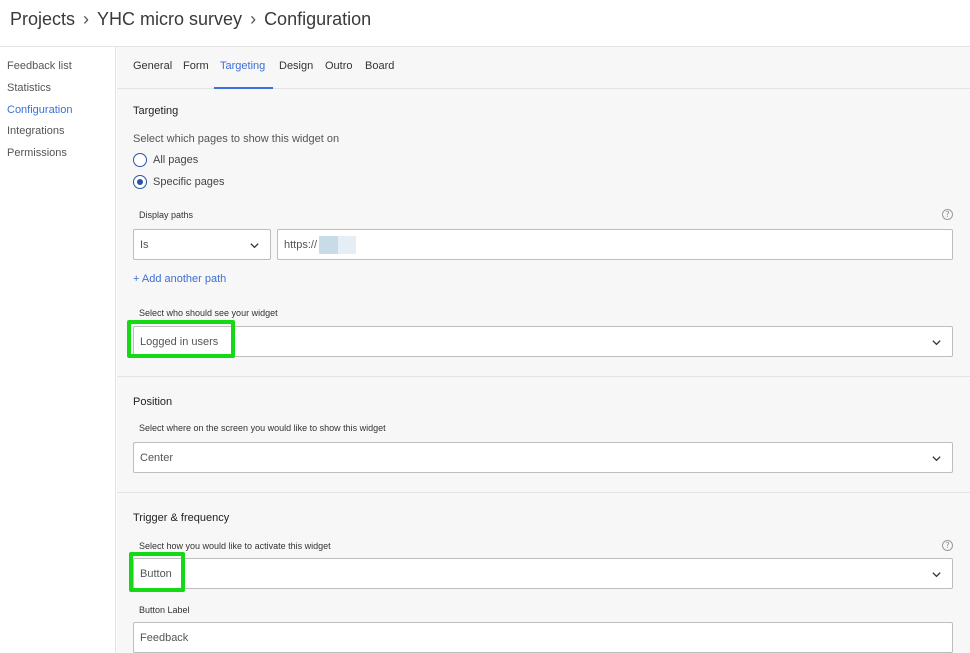 The height and width of the screenshot is (653, 970). Describe the element at coordinates (301, 245) in the screenshot. I see `path-url-value: https://` at that location.